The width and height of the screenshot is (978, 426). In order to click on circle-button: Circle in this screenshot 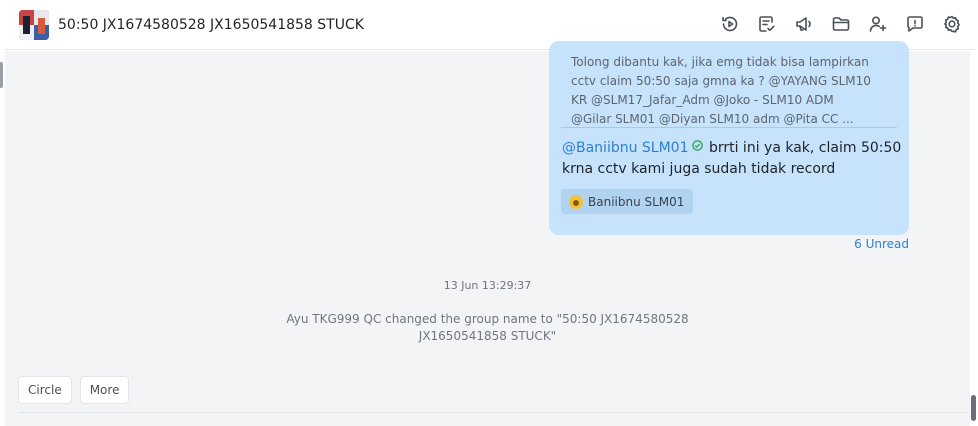, I will do `click(45, 390)`.